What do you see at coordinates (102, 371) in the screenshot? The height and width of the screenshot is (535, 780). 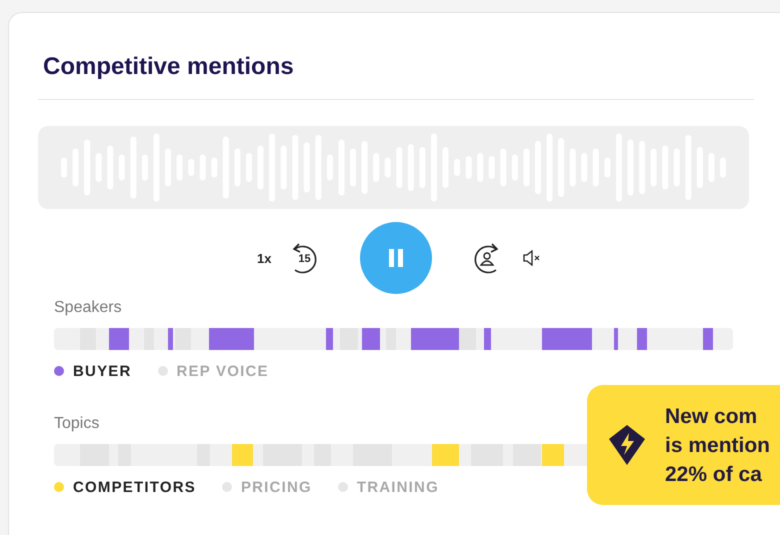 I see `legend-label: BUYER` at bounding box center [102, 371].